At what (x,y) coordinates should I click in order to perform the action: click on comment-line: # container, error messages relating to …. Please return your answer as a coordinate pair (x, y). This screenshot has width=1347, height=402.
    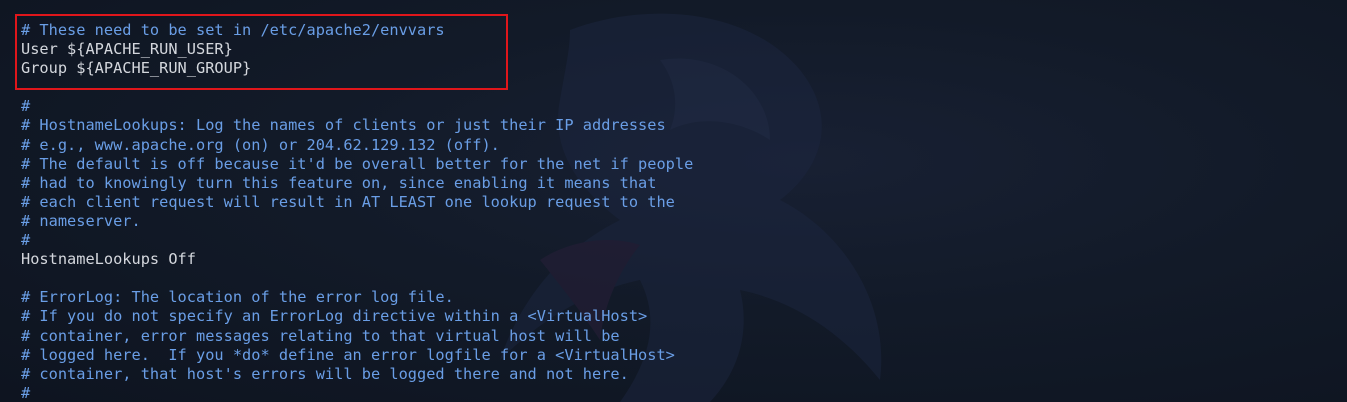
    Looking at the image, I should click on (357, 336).